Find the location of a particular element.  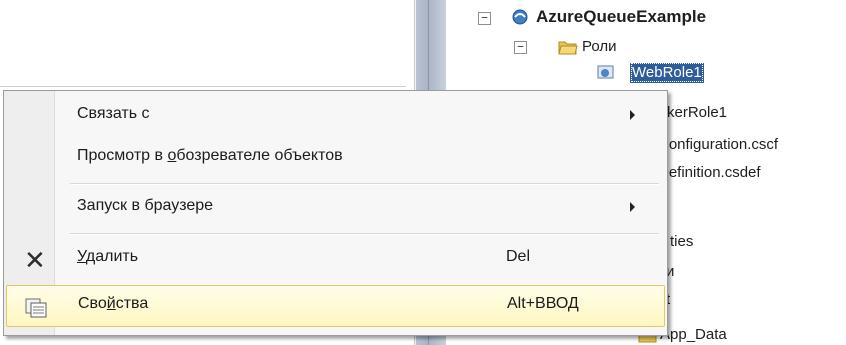

menu-item-view-in-object-browser: Просмотр в обозревателе объектов is located at coordinates (335, 158).